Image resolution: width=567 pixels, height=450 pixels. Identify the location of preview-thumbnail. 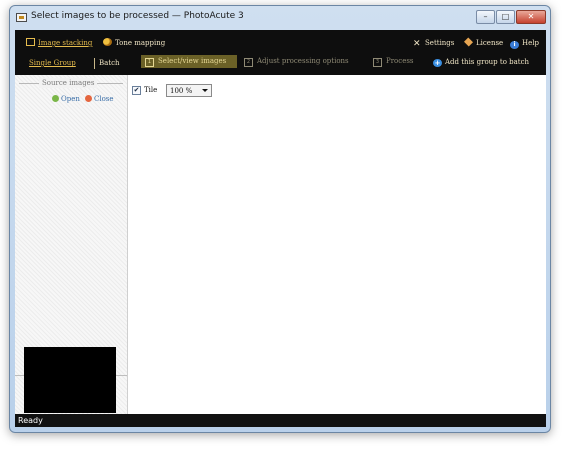
(70, 380).